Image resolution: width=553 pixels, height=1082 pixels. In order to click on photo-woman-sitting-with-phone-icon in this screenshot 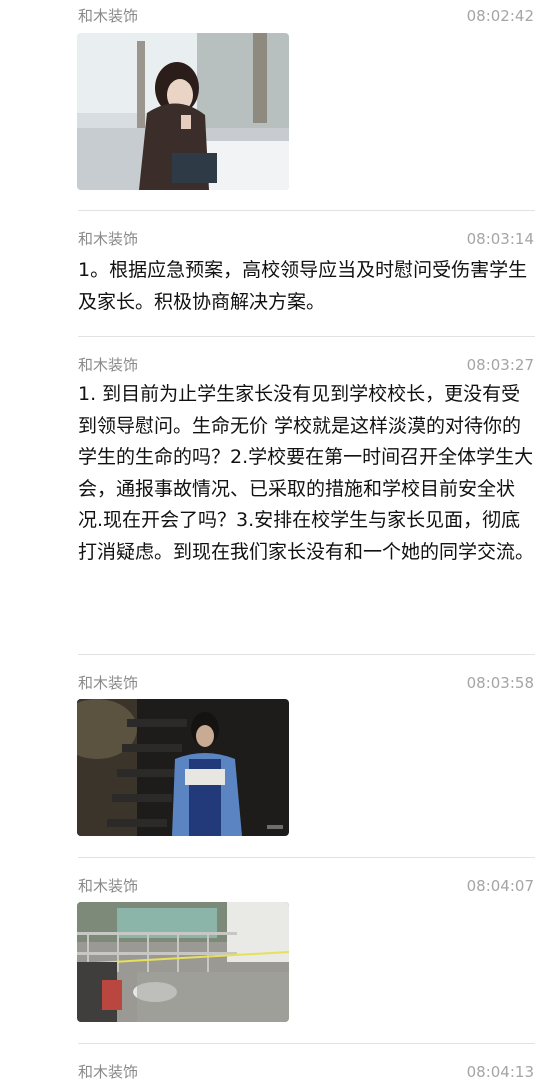, I will do `click(183, 111)`.